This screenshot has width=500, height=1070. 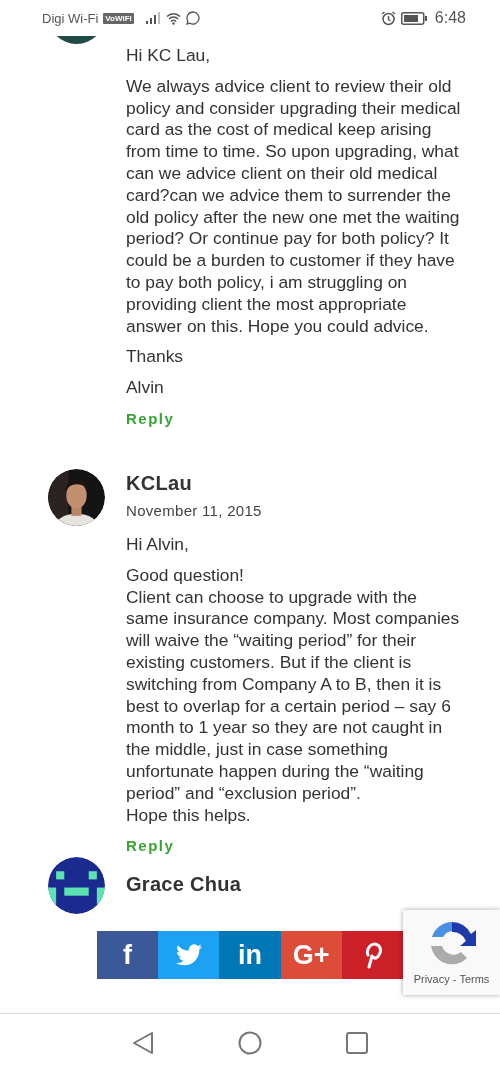 I want to click on comment-date: November 11, 2015, so click(x=194, y=510).